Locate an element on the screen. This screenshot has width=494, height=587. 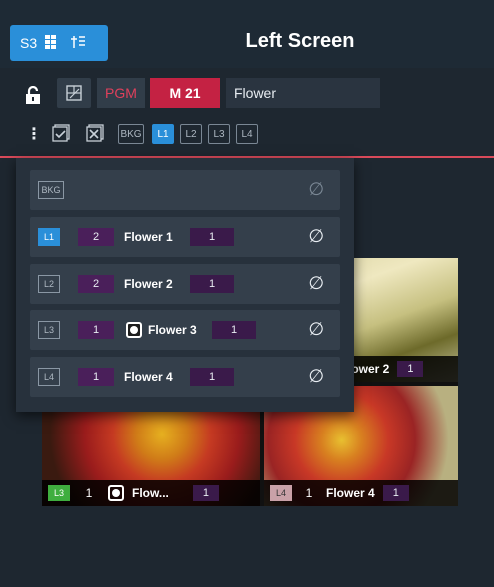
layout-icon is located at coordinates (74, 93).